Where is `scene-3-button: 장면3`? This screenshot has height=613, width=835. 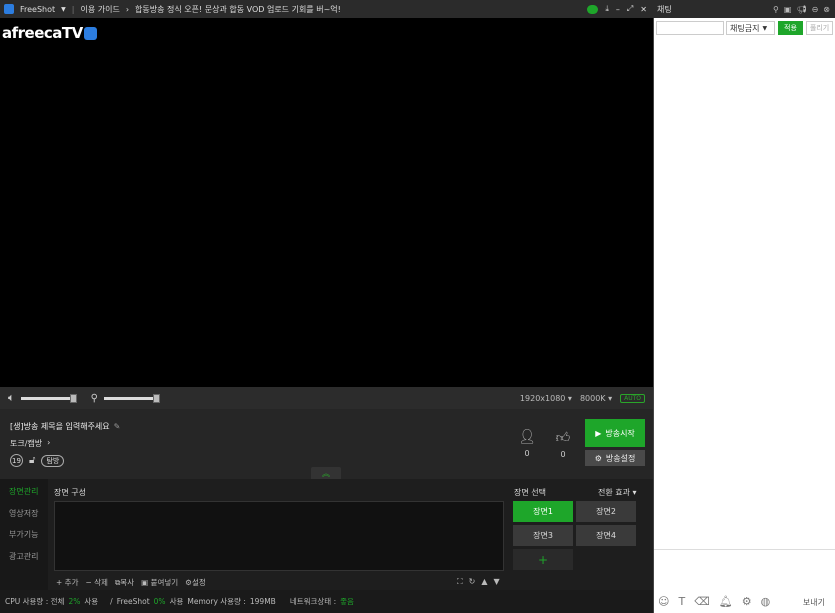
scene-3-button: 장면3 is located at coordinates (543, 535).